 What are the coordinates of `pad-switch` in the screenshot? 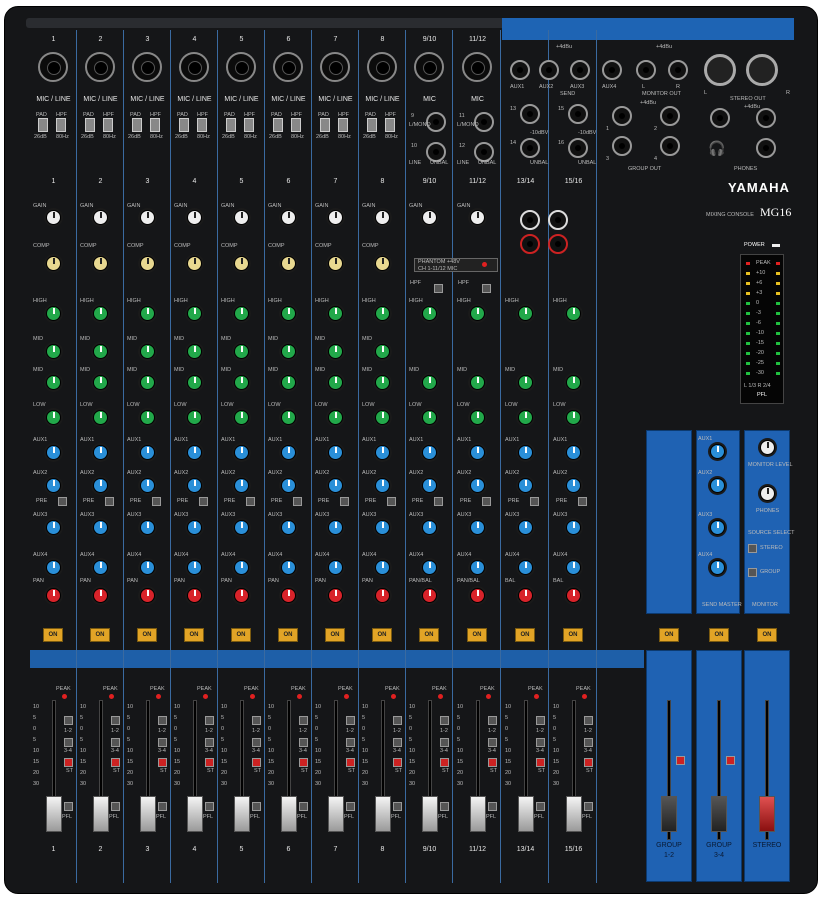 It's located at (372, 125).